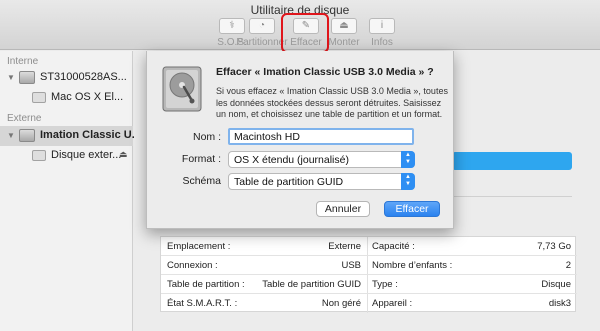  I want to click on format-label: Format :, so click(201, 159).